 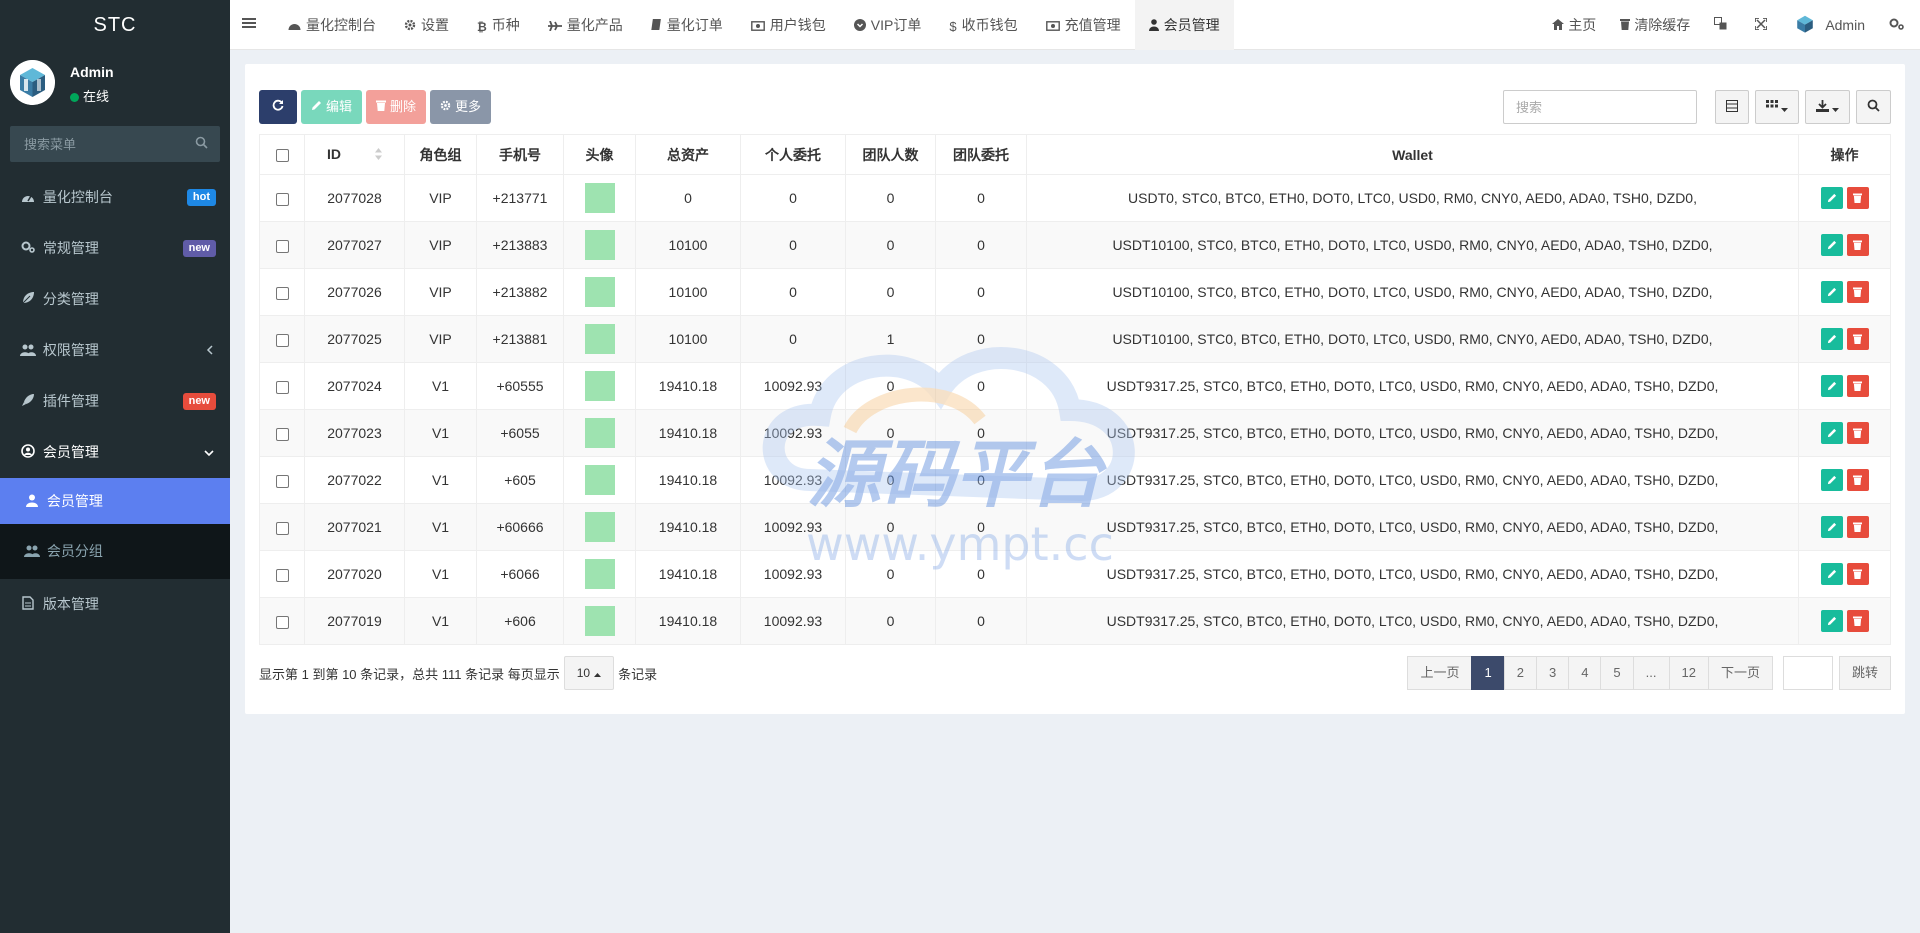 I want to click on edit-button: 编辑, so click(x=332, y=107).